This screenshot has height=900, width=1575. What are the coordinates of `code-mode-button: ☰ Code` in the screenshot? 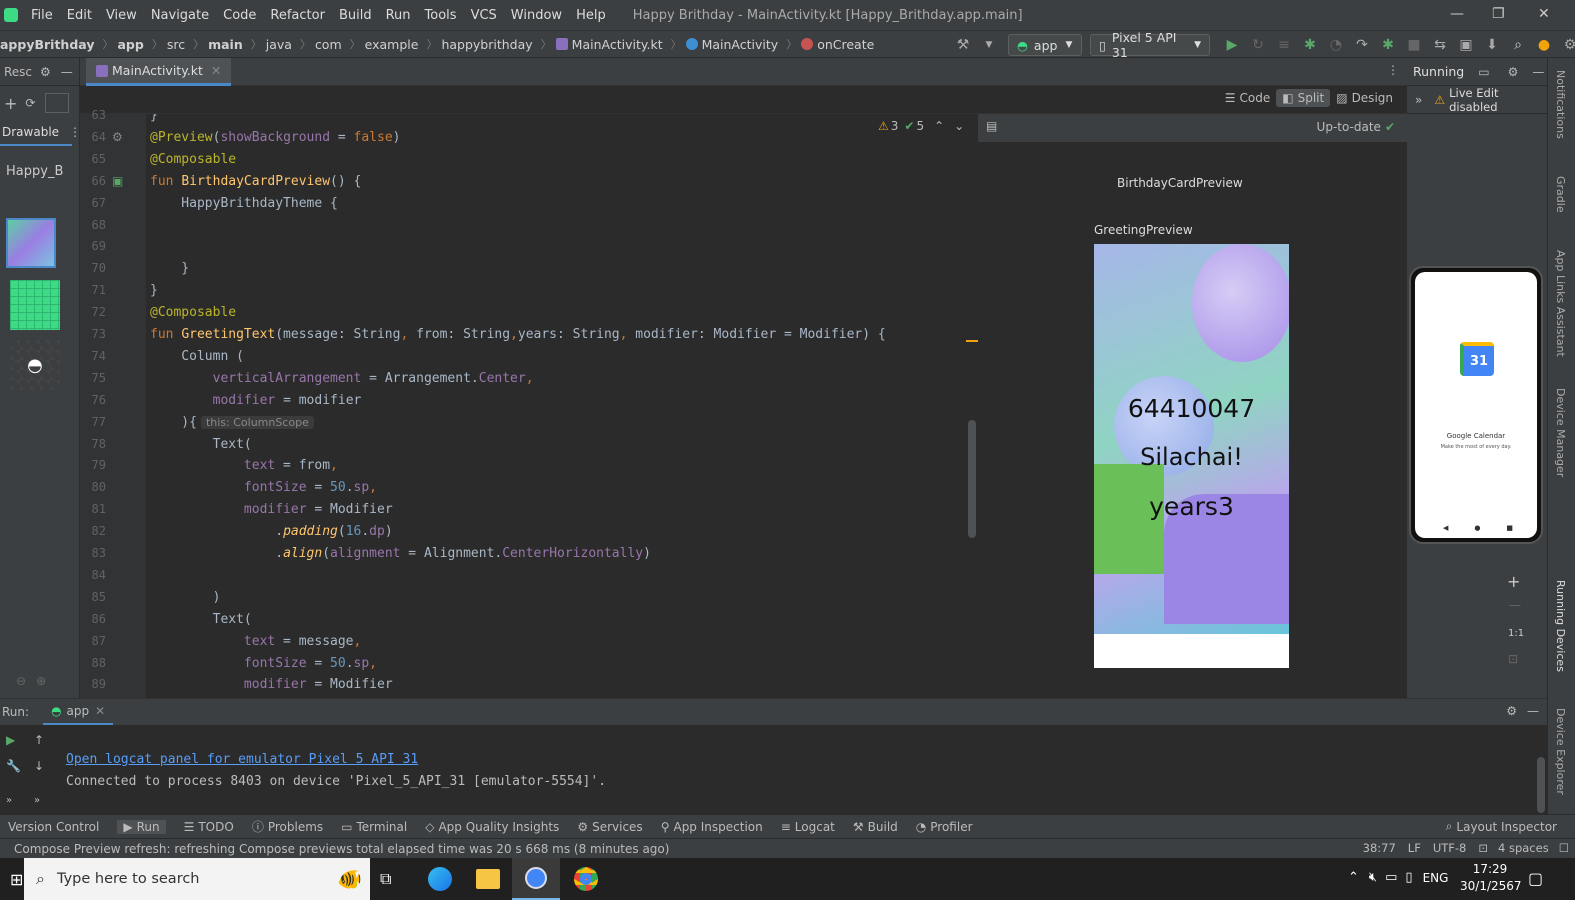 It's located at (1248, 98).